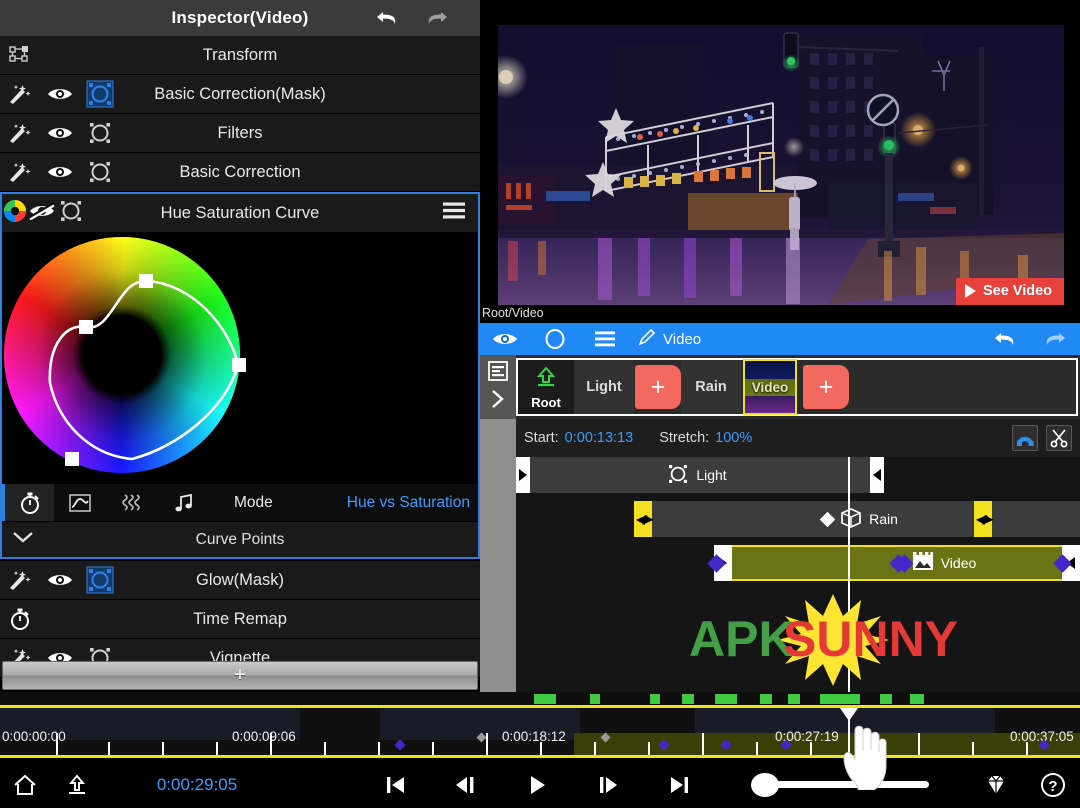 This screenshot has width=1080, height=808. I want to click on circle-icon, so click(555, 339).